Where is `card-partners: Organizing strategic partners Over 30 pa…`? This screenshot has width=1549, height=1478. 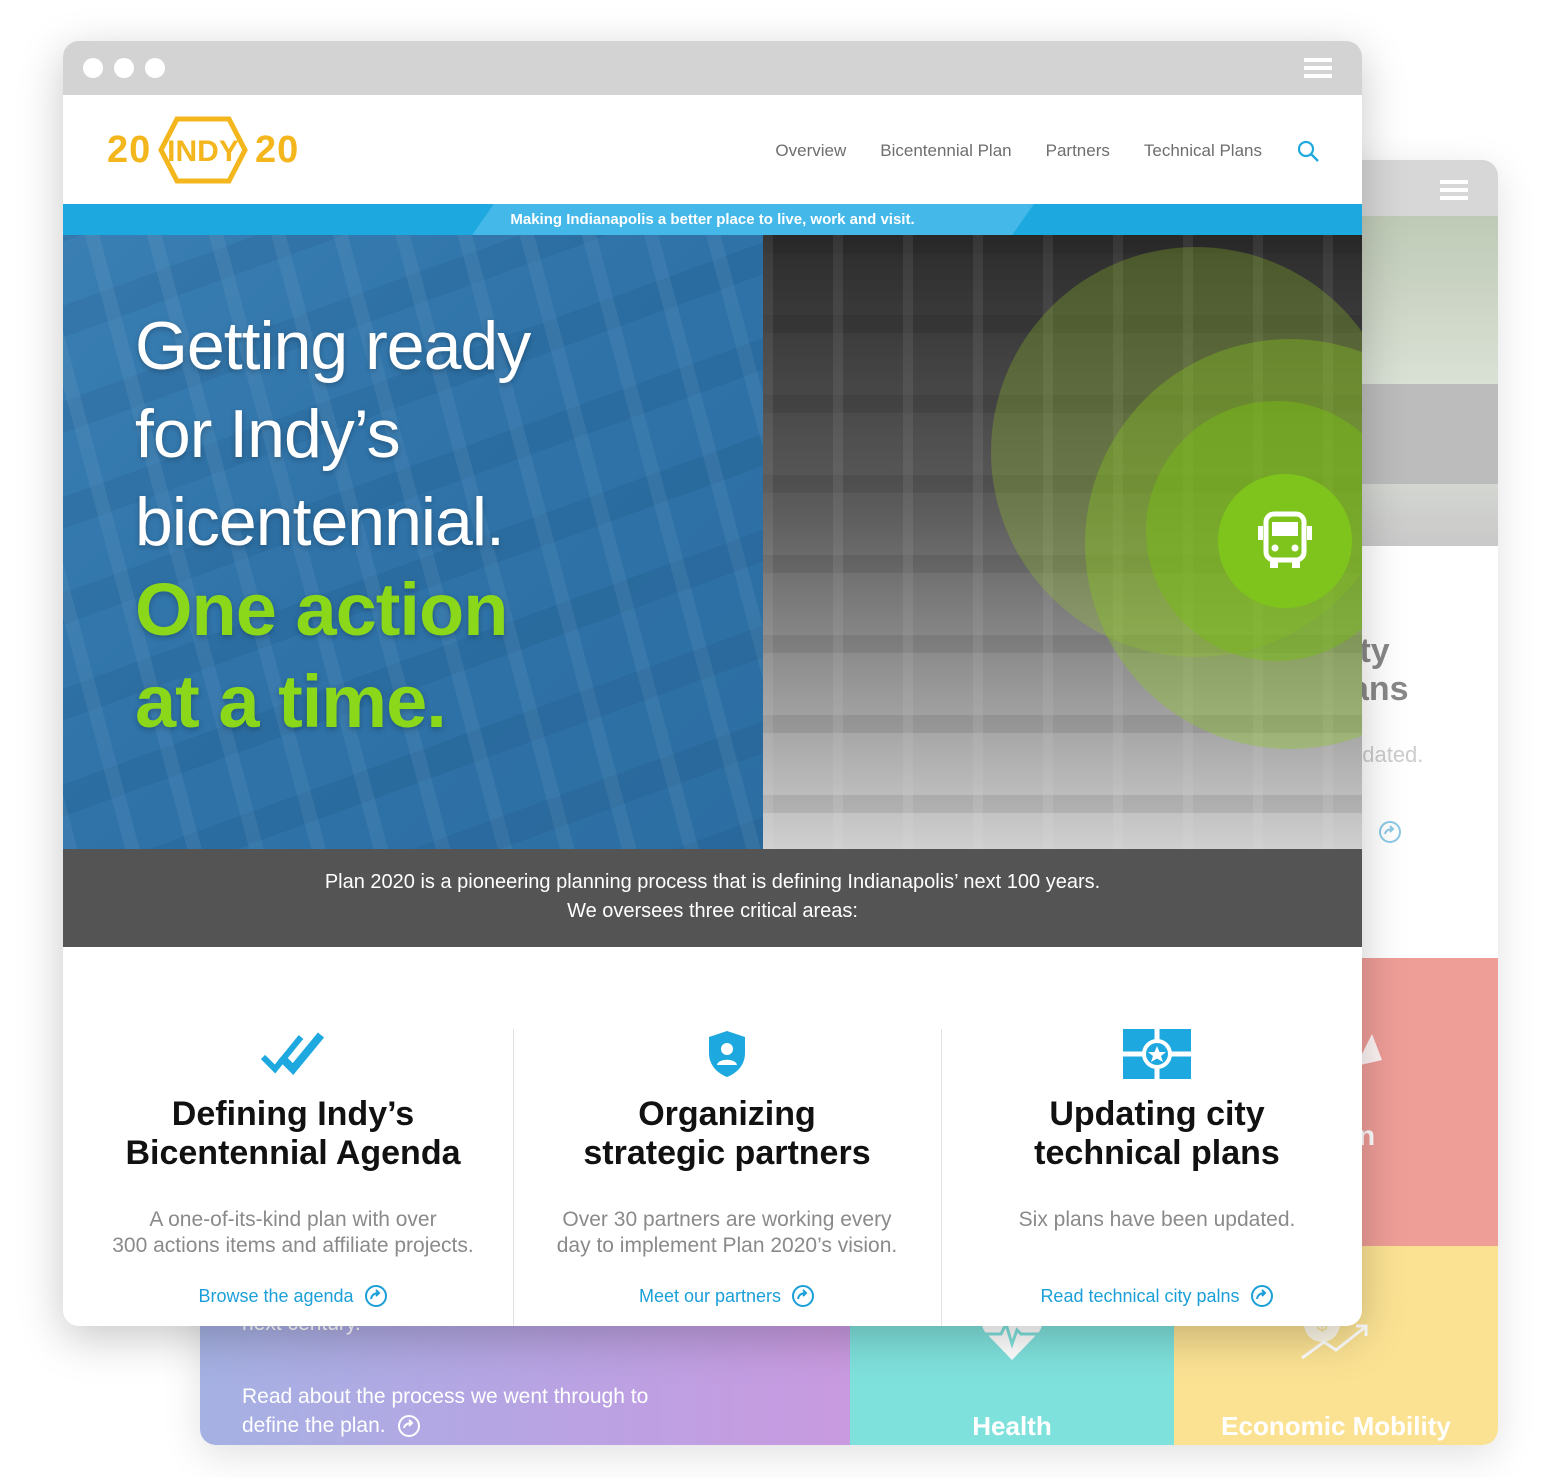
card-partners: Organizing strategic partners Over 30 pa… is located at coordinates (727, 1136).